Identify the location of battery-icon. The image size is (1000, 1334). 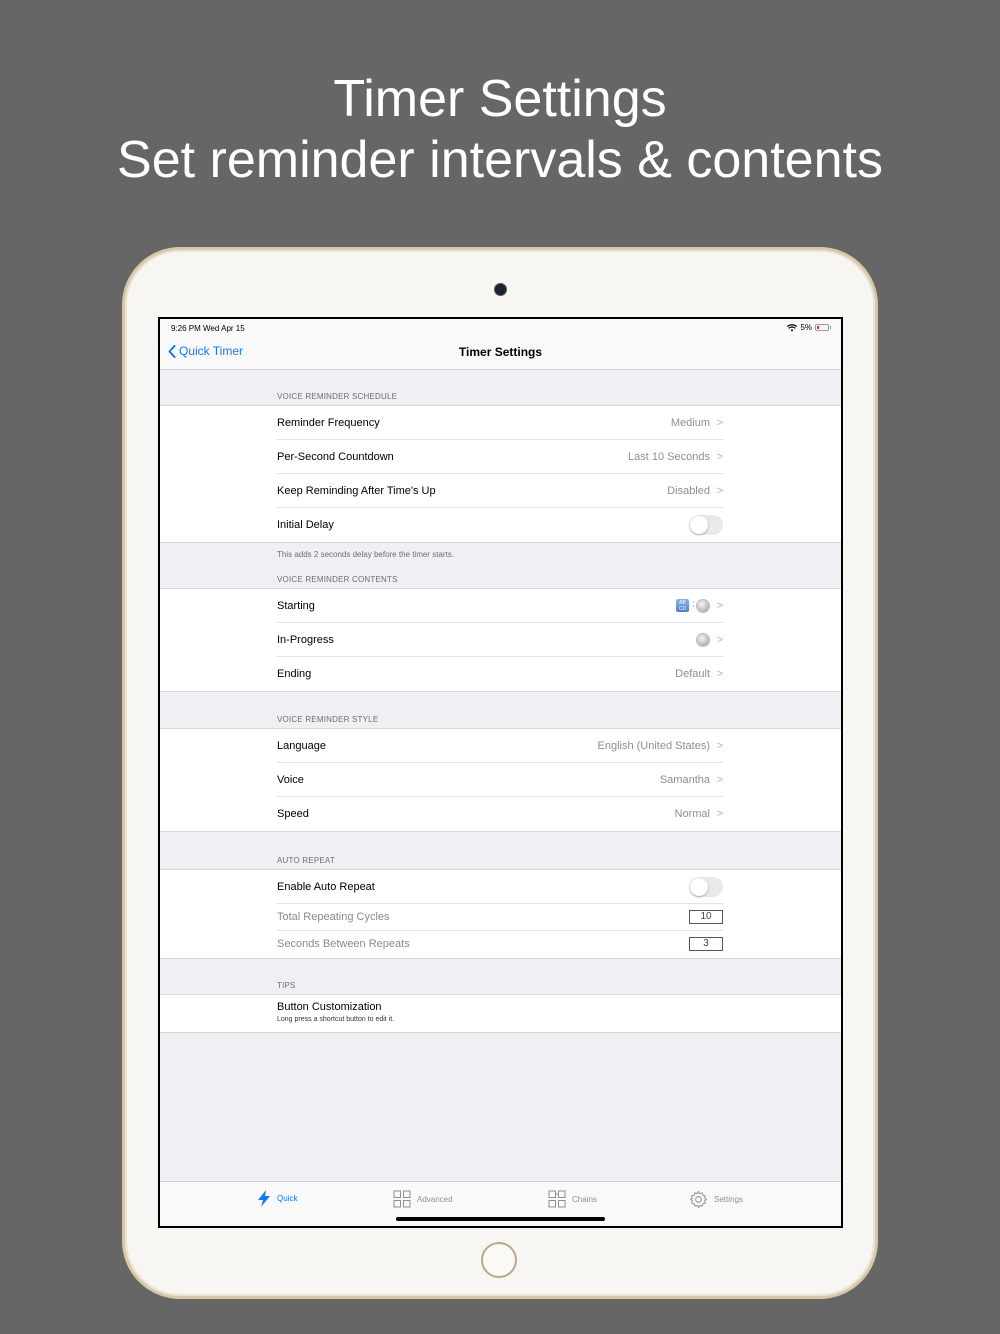
(823, 327).